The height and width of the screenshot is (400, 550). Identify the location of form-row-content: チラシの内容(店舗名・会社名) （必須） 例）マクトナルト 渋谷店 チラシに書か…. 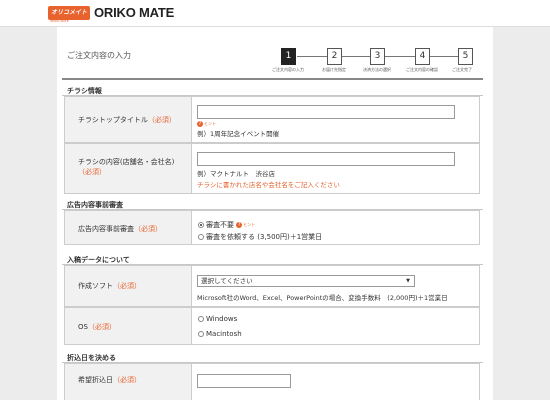
(272, 168).